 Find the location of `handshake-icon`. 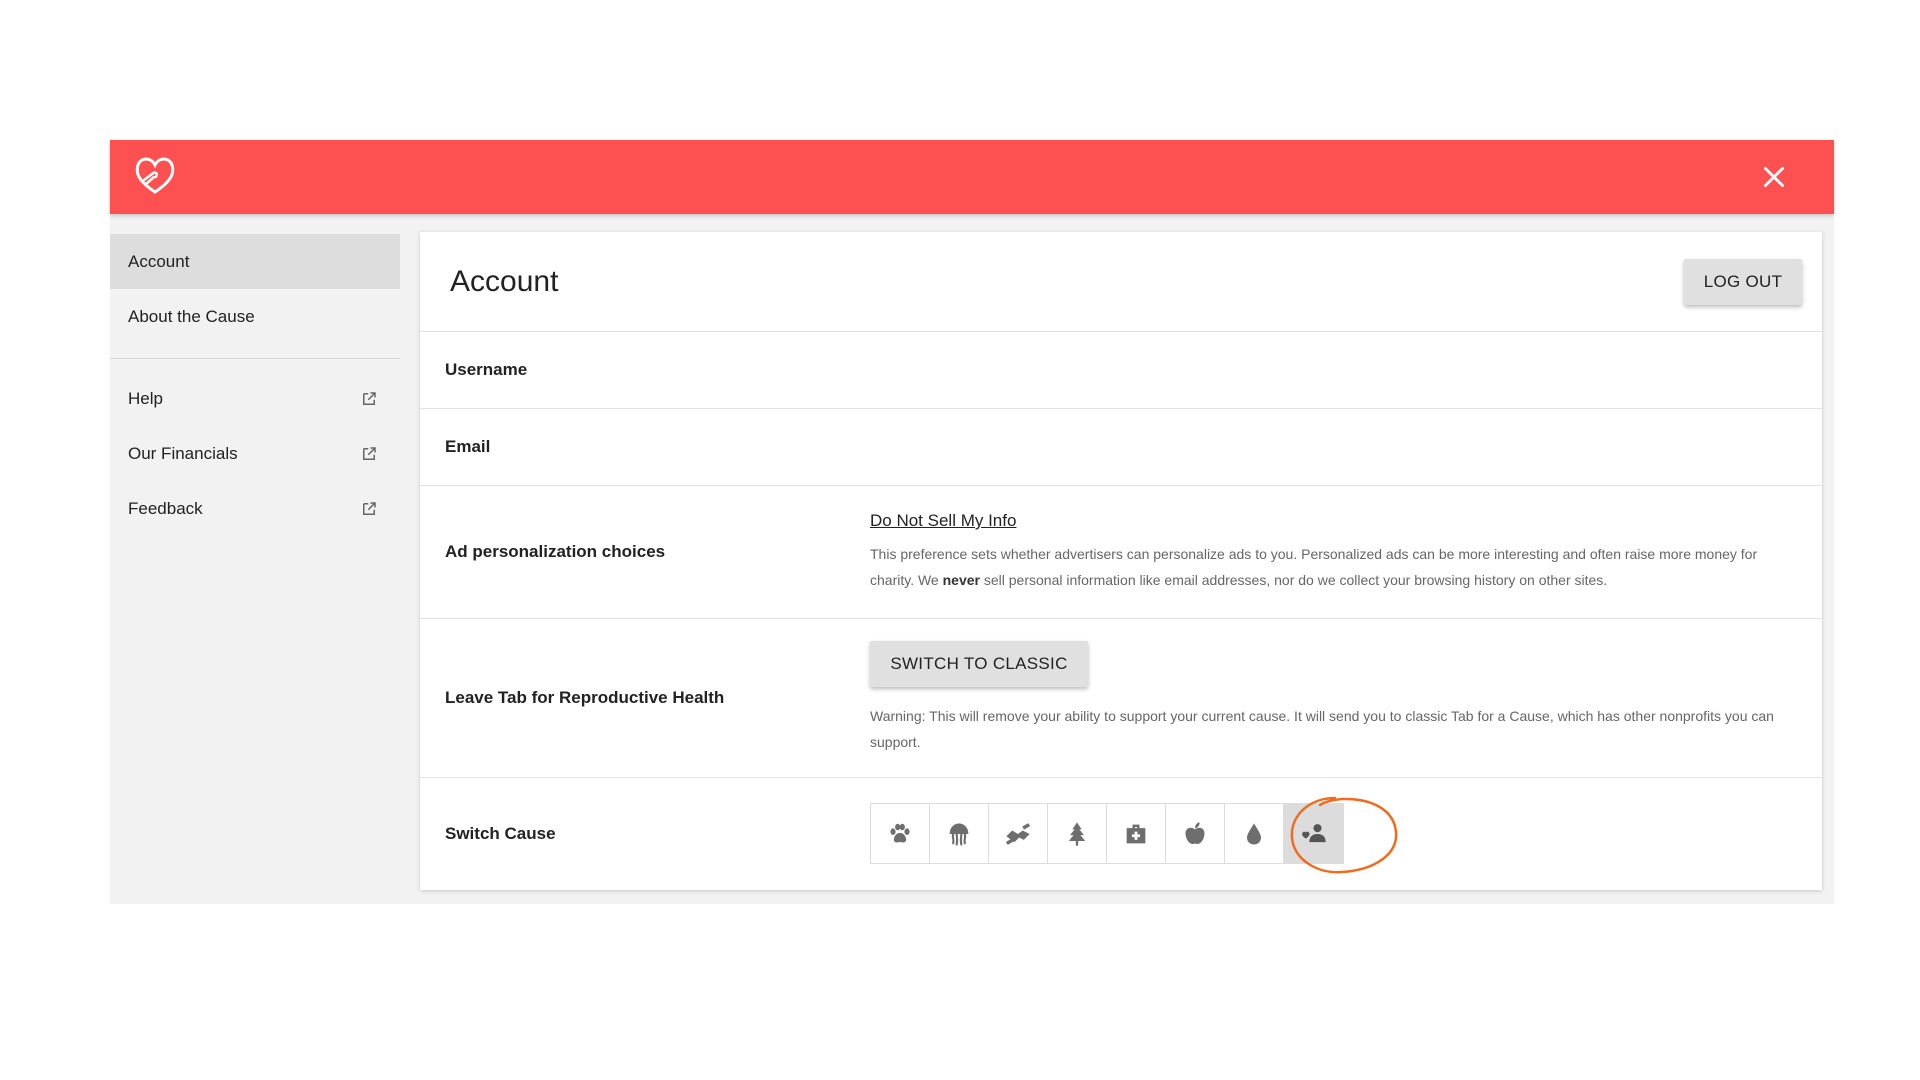

handshake-icon is located at coordinates (1018, 833).